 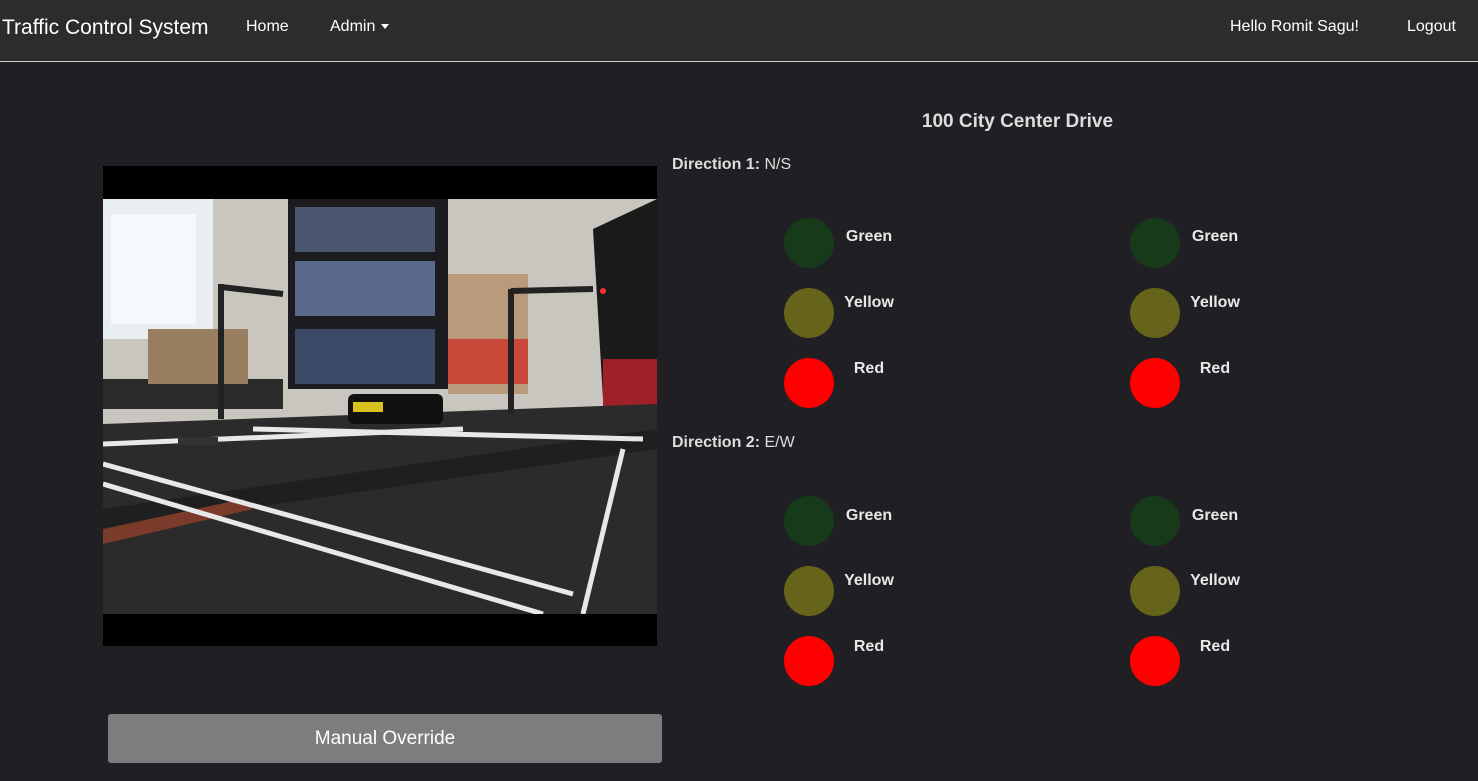 What do you see at coordinates (1215, 302) in the screenshot?
I see `d1-b-yellow-label: Yellow` at bounding box center [1215, 302].